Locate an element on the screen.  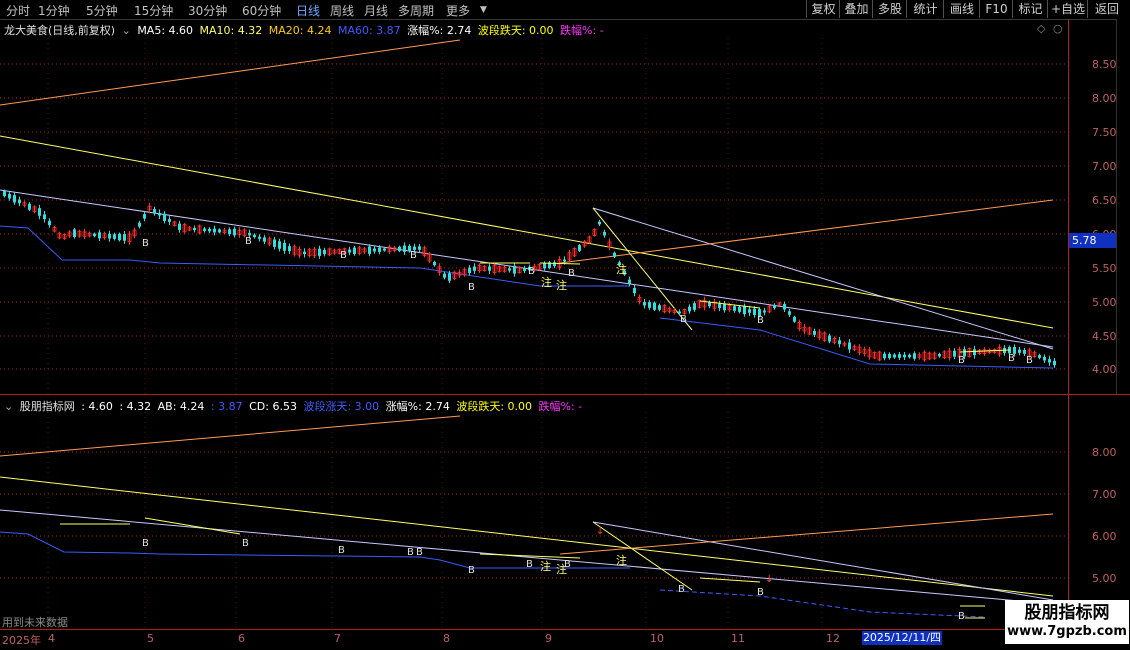
back-button: 返回 is located at coordinates (1106, 9).